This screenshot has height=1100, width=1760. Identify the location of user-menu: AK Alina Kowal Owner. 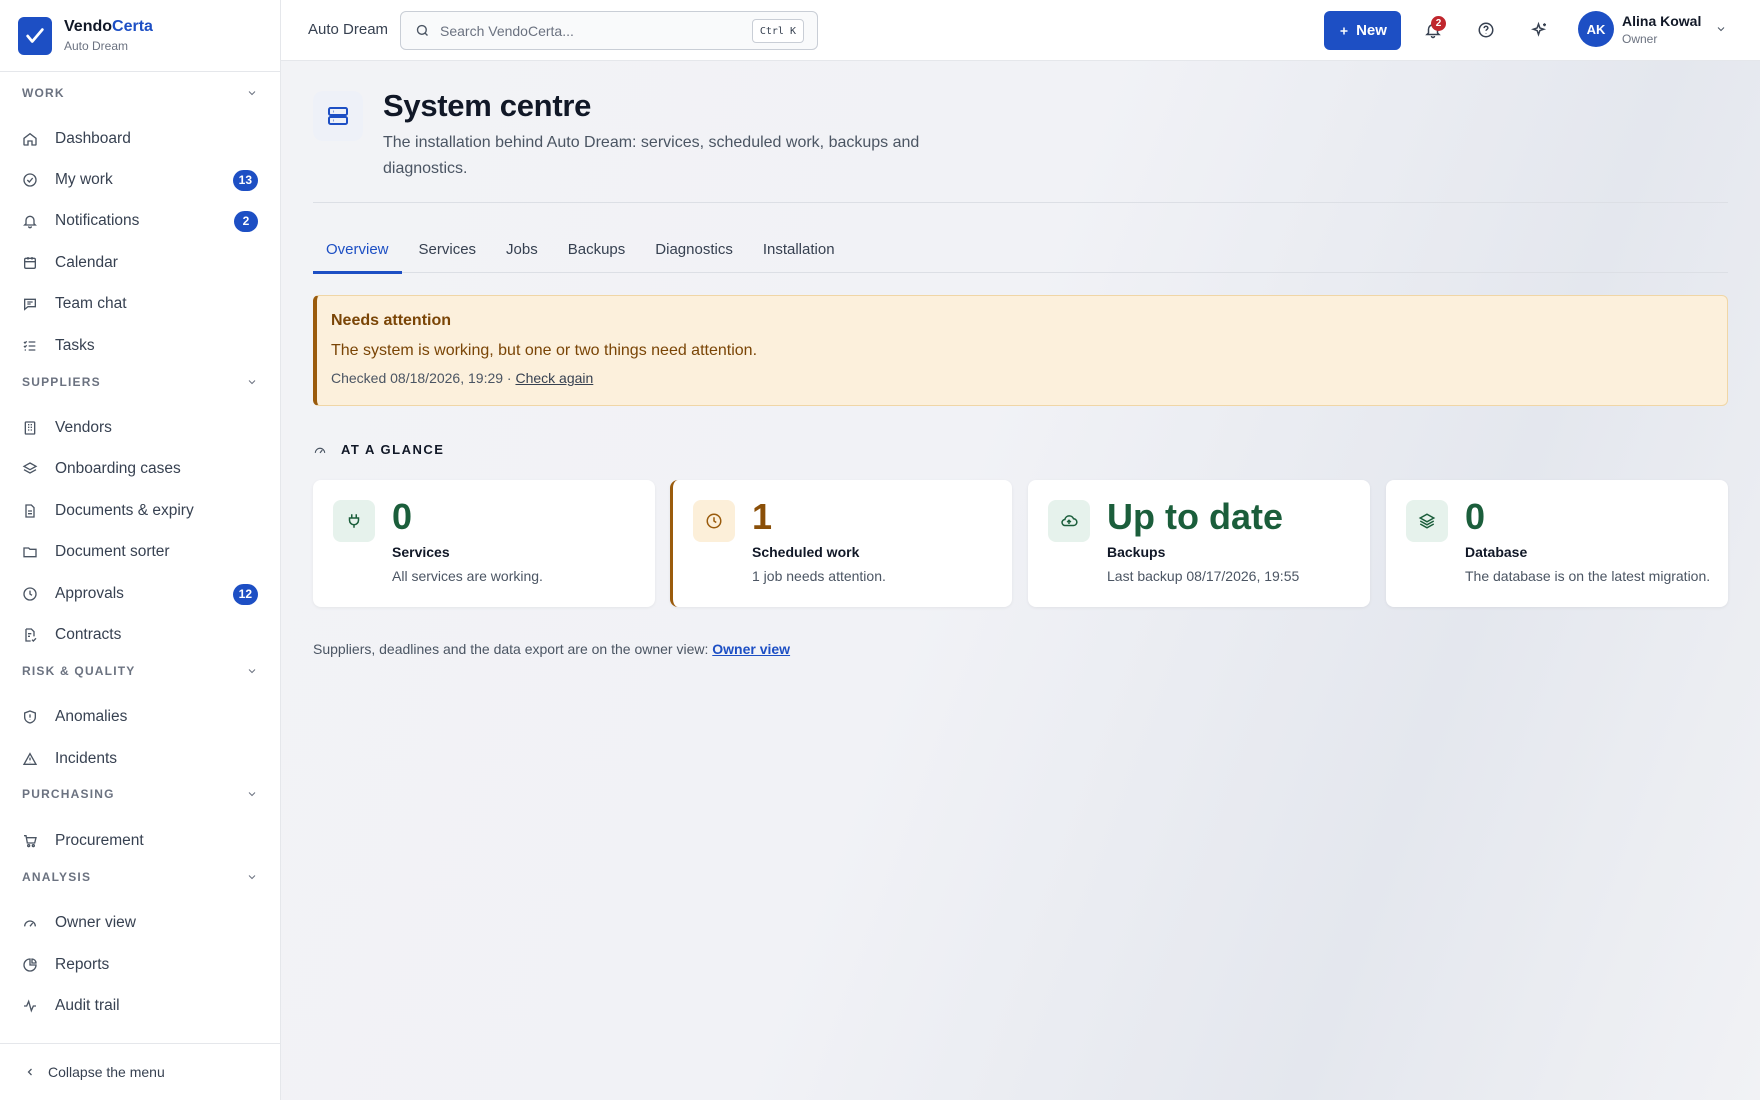
(1652, 29).